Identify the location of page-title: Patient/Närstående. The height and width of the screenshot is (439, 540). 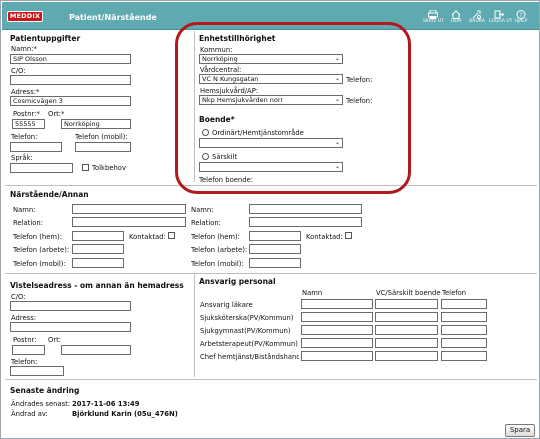
(113, 17).